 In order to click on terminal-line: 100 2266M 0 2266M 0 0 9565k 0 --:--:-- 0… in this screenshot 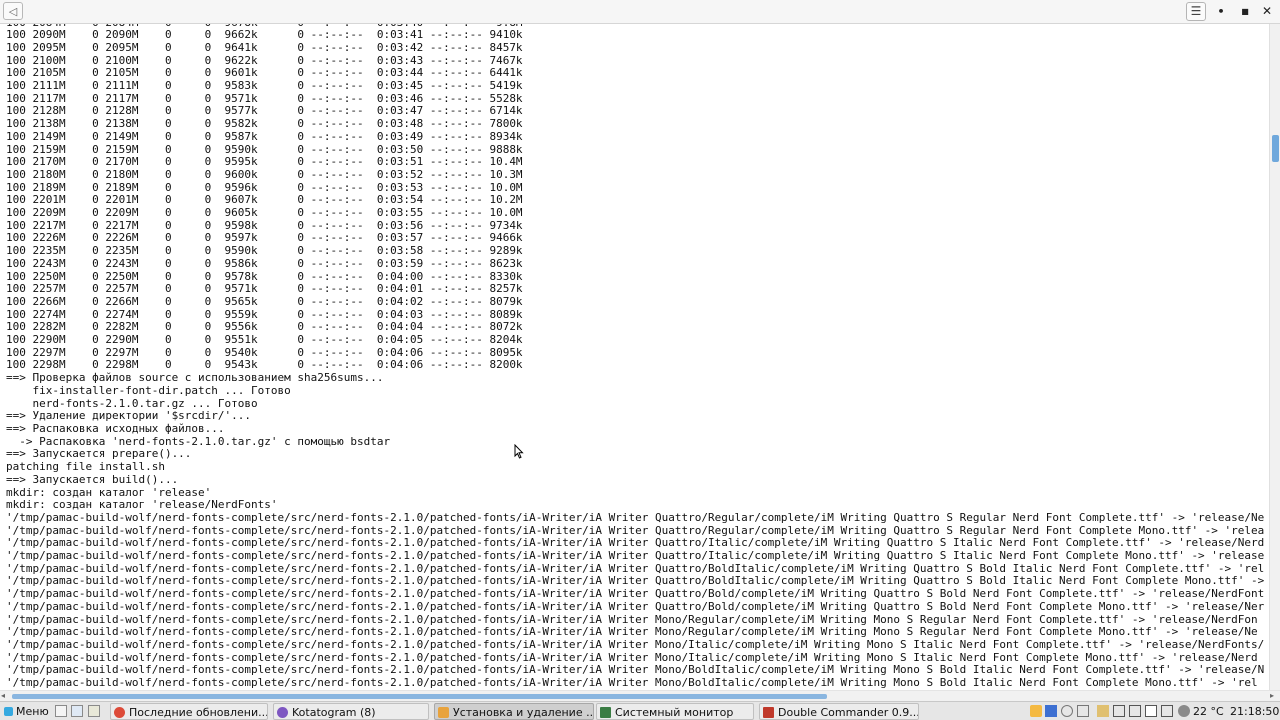, I will do `click(264, 301)`.